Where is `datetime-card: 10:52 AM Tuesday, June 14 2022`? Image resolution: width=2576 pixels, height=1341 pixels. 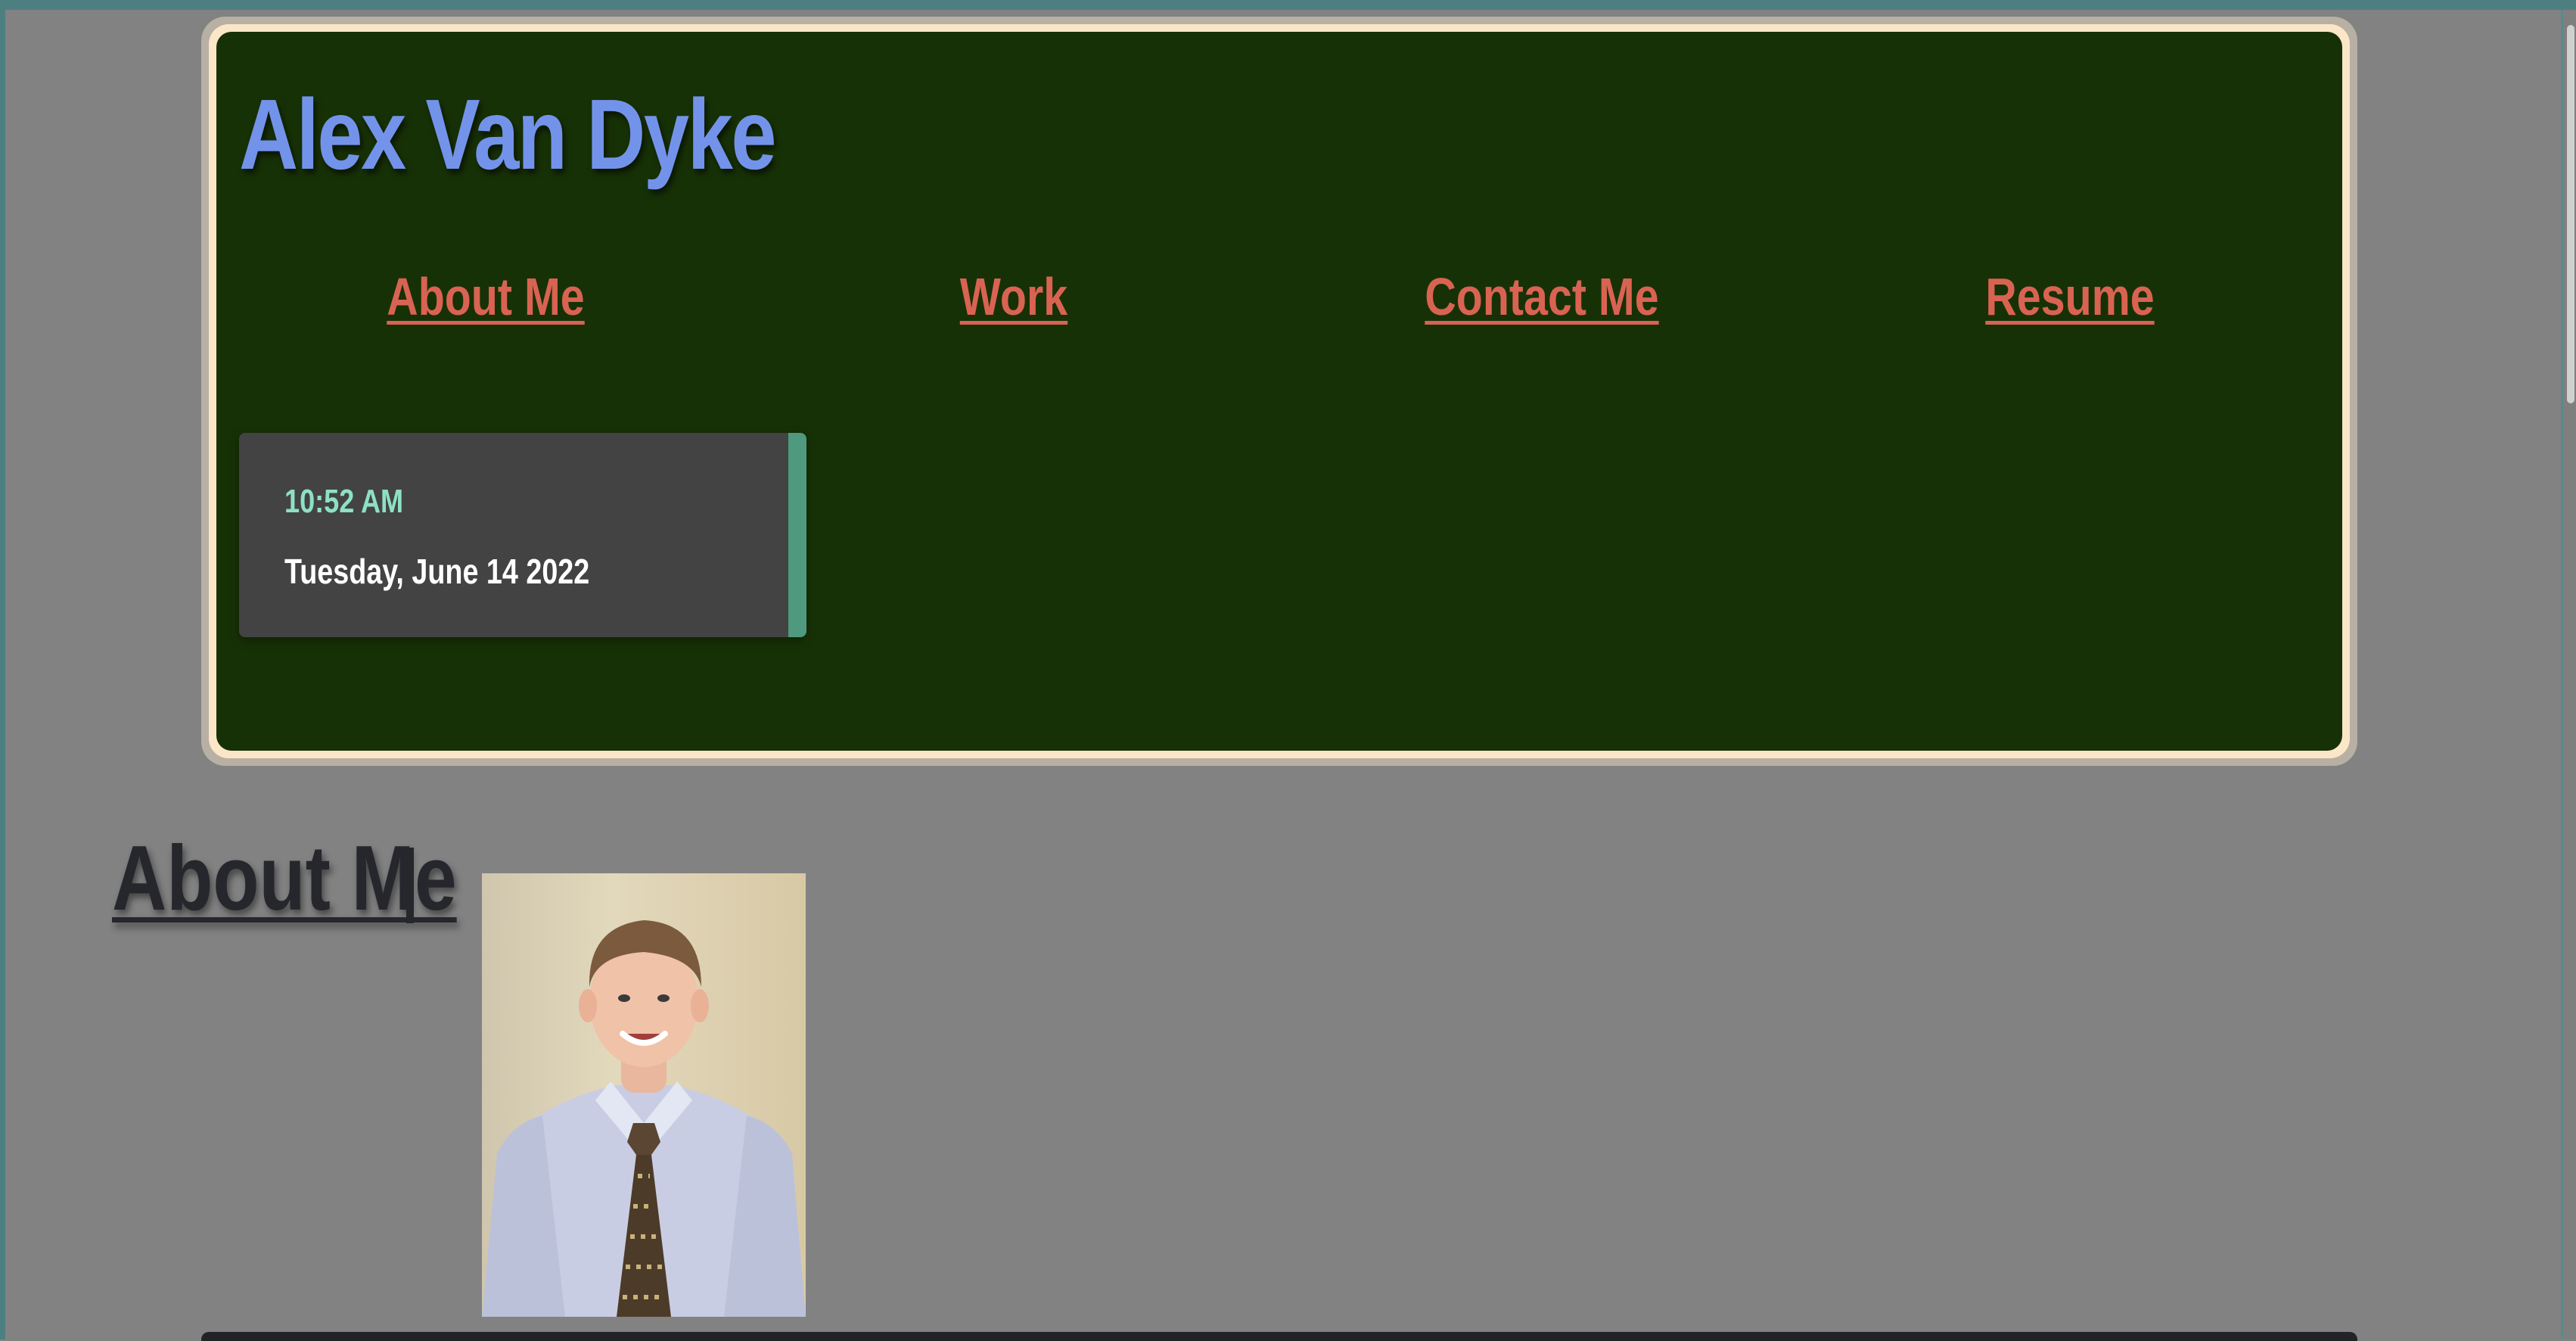 datetime-card: 10:52 AM Tuesday, June 14 2022 is located at coordinates (522, 535).